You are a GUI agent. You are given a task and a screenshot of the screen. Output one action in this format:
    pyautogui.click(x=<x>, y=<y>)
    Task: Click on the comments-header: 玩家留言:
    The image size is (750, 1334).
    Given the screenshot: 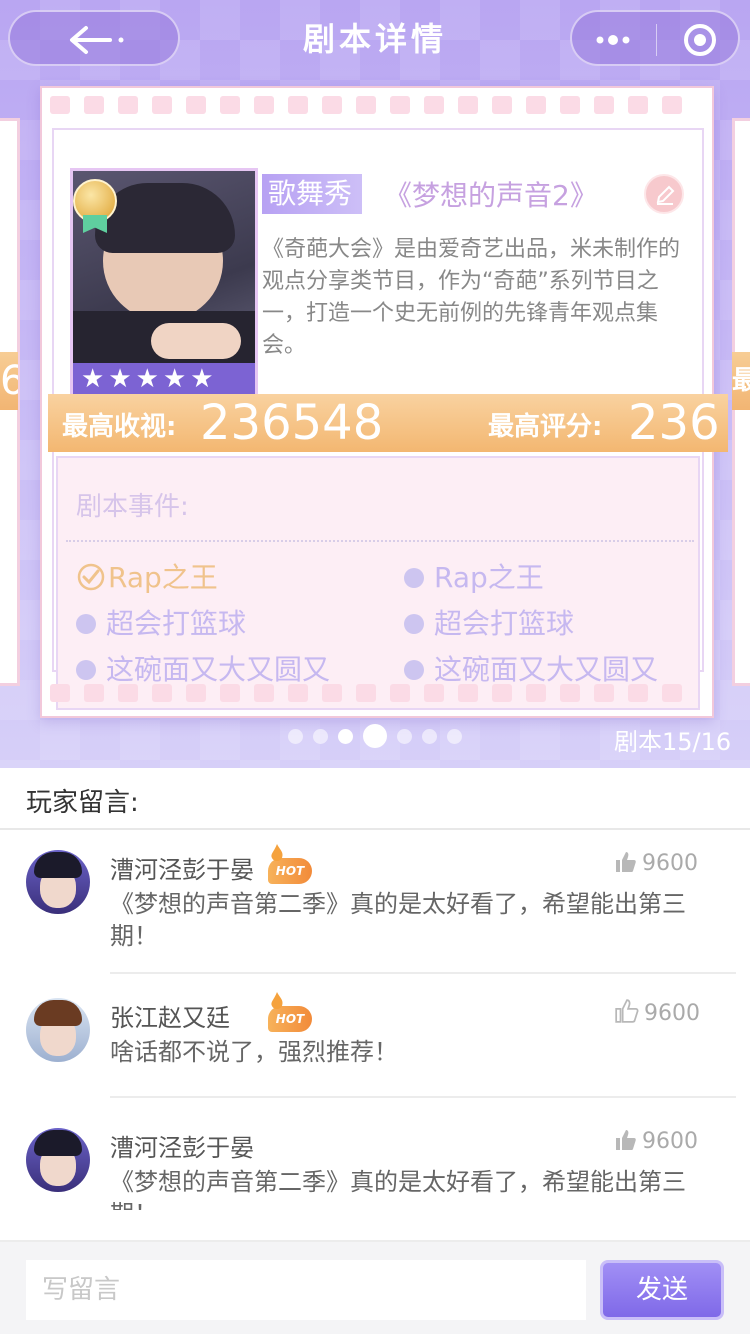 What is the action you would take?
    pyautogui.click(x=375, y=799)
    